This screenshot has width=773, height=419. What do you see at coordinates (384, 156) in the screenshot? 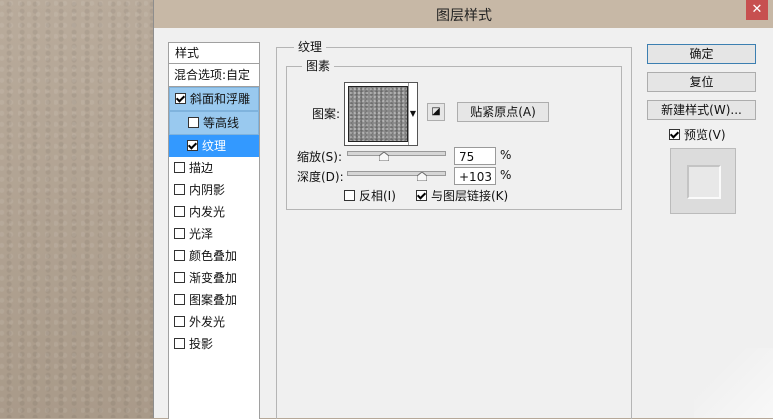
I see `scale-slider-thumb` at bounding box center [384, 156].